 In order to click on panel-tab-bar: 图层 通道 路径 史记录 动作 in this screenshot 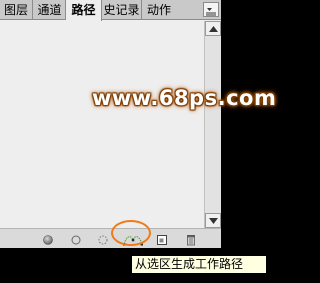, I will do `click(110, 10)`.